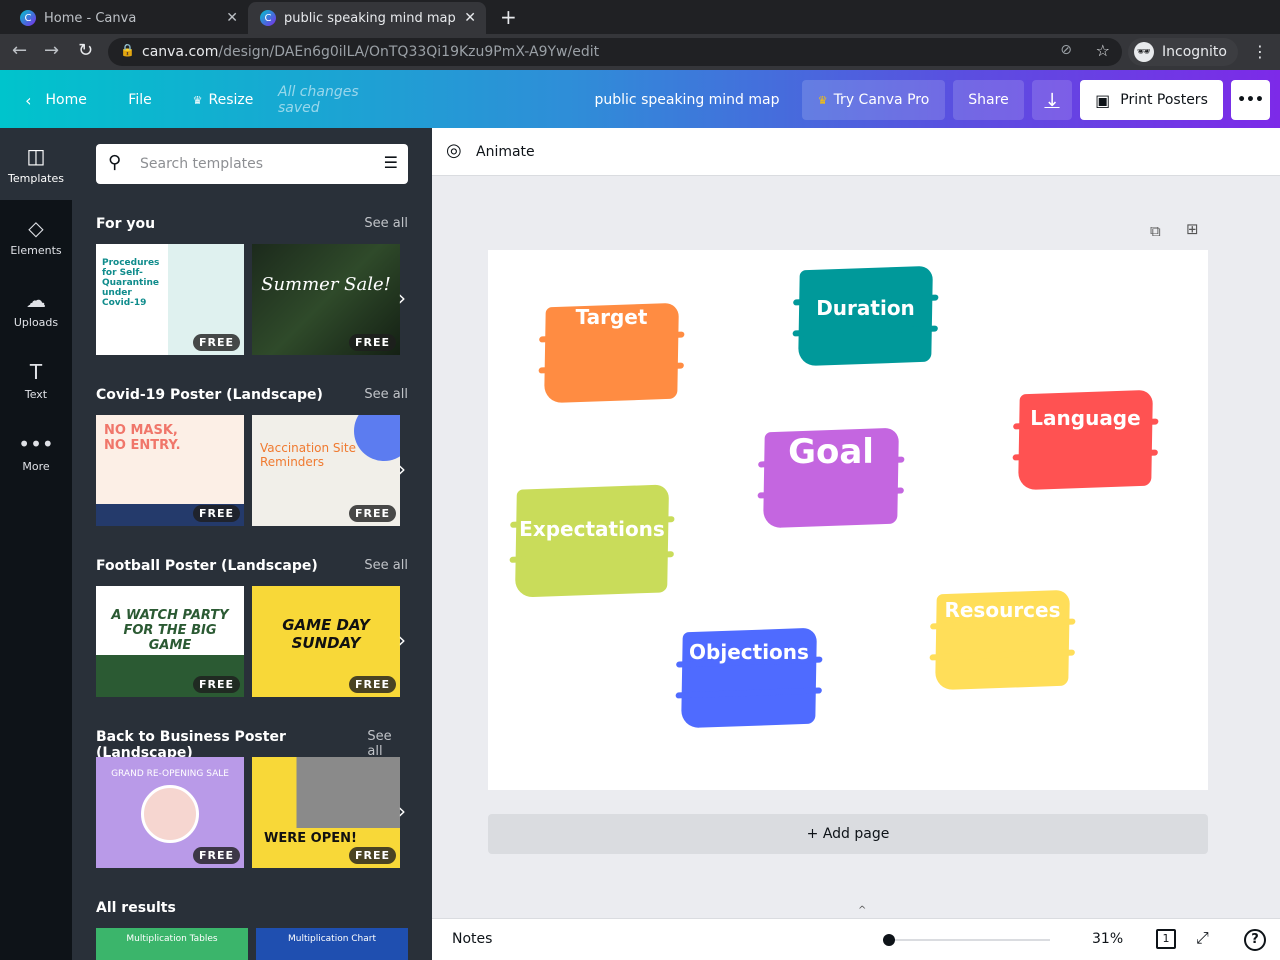  Describe the element at coordinates (611, 353) in the screenshot. I see `mindmap-node-target: Target` at that location.